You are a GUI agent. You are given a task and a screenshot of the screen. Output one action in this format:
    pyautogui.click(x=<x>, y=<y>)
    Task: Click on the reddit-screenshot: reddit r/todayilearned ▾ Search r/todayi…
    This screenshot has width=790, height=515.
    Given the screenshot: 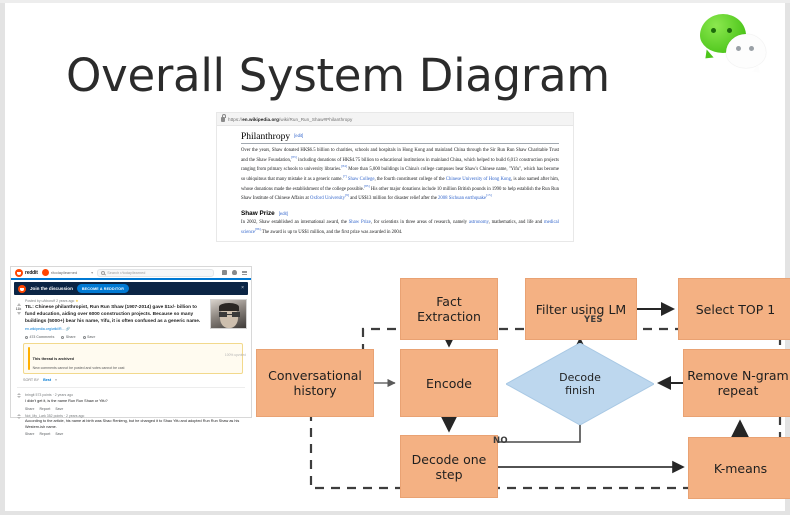 What is the action you would take?
    pyautogui.click(x=131, y=351)
    